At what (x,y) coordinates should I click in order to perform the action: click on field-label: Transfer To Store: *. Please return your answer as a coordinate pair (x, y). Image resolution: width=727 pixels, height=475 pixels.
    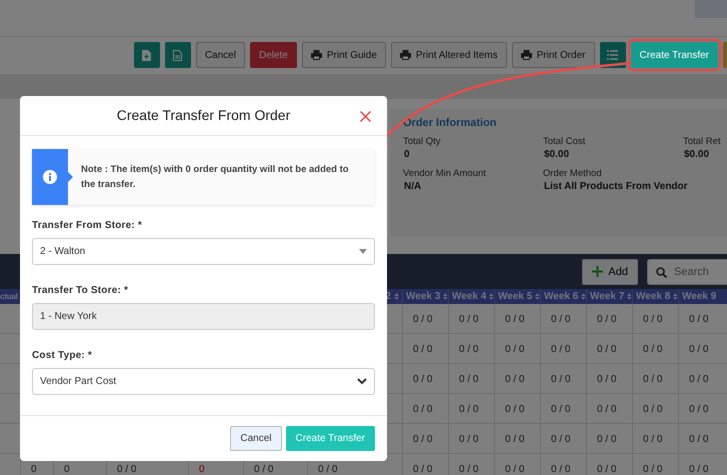
    Looking at the image, I should click on (81, 290).